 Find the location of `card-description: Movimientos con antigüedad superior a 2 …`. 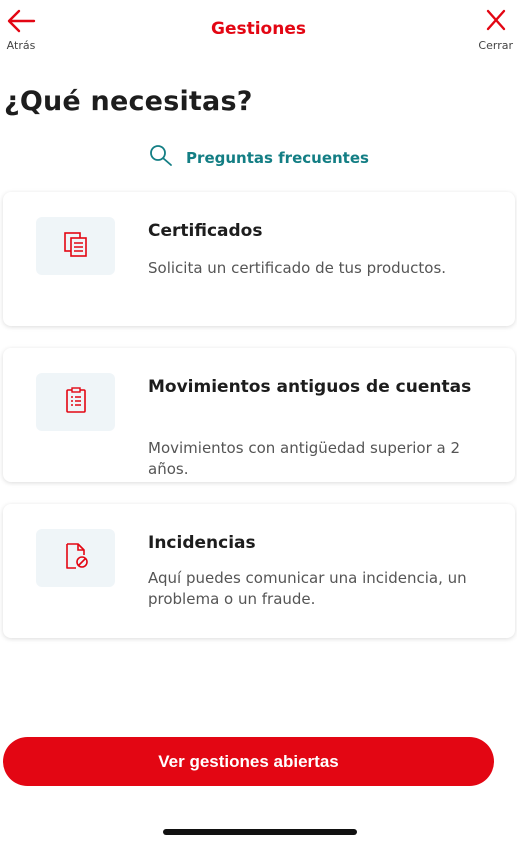

card-description: Movimientos con antigüedad superior a 2 … is located at coordinates (304, 458).